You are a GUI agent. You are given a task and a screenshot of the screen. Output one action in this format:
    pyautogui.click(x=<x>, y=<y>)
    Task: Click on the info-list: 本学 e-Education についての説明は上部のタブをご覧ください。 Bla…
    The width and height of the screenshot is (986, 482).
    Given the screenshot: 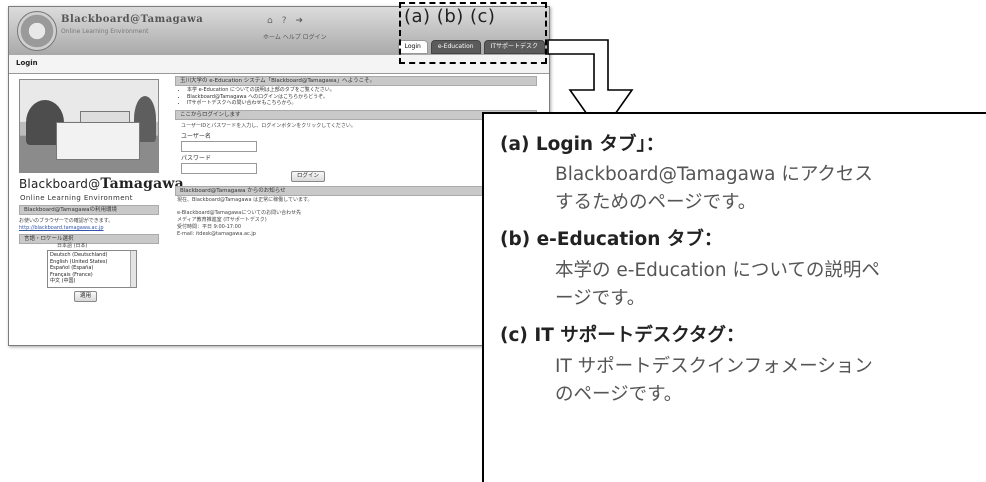 What is the action you would take?
    pyautogui.click(x=257, y=97)
    